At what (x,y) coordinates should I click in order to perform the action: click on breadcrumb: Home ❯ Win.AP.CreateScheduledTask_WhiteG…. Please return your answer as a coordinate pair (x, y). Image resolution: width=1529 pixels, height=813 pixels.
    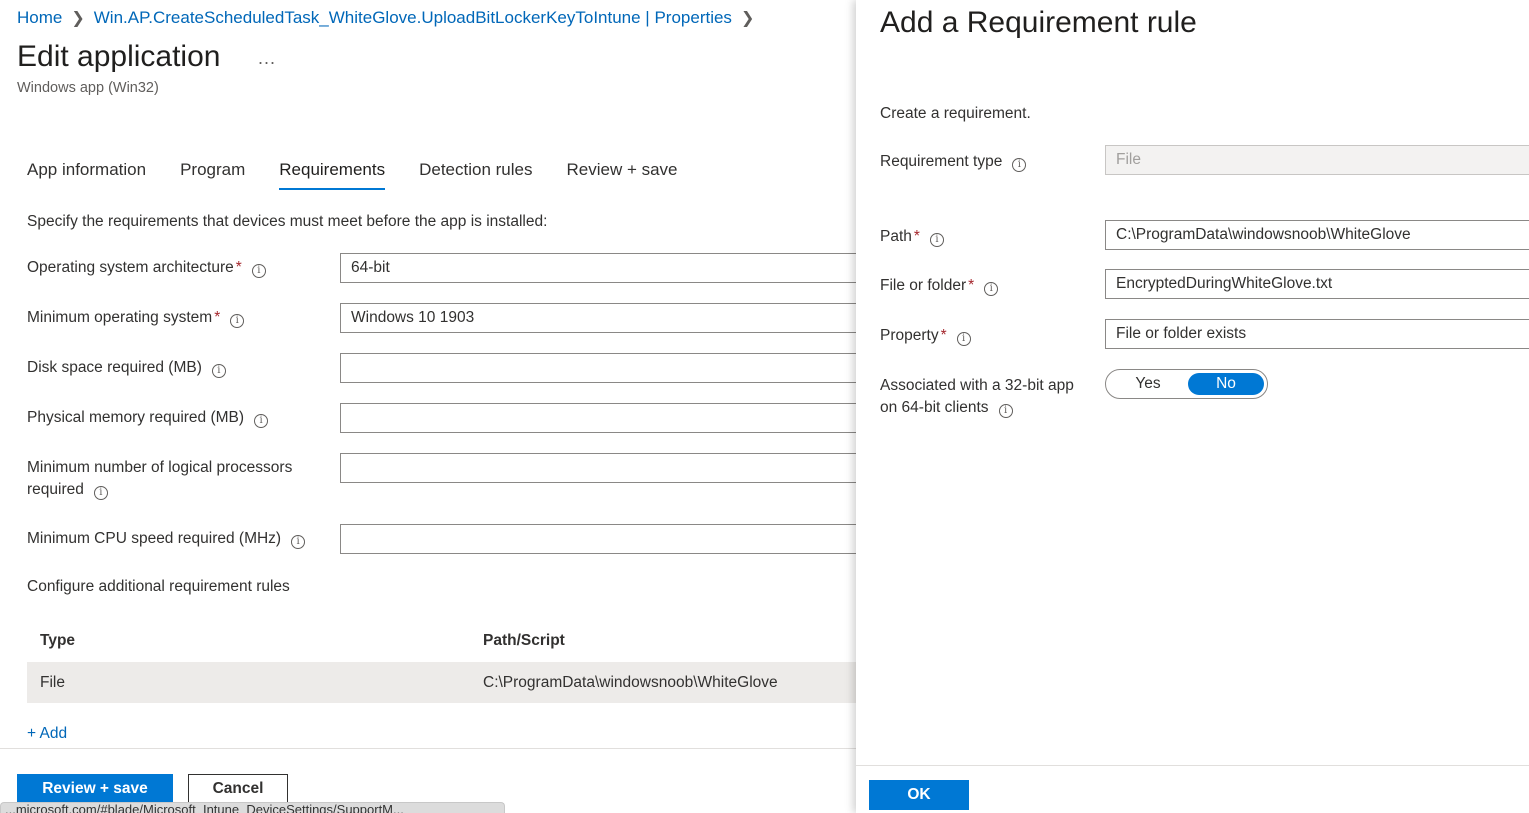
    Looking at the image, I should click on (390, 18).